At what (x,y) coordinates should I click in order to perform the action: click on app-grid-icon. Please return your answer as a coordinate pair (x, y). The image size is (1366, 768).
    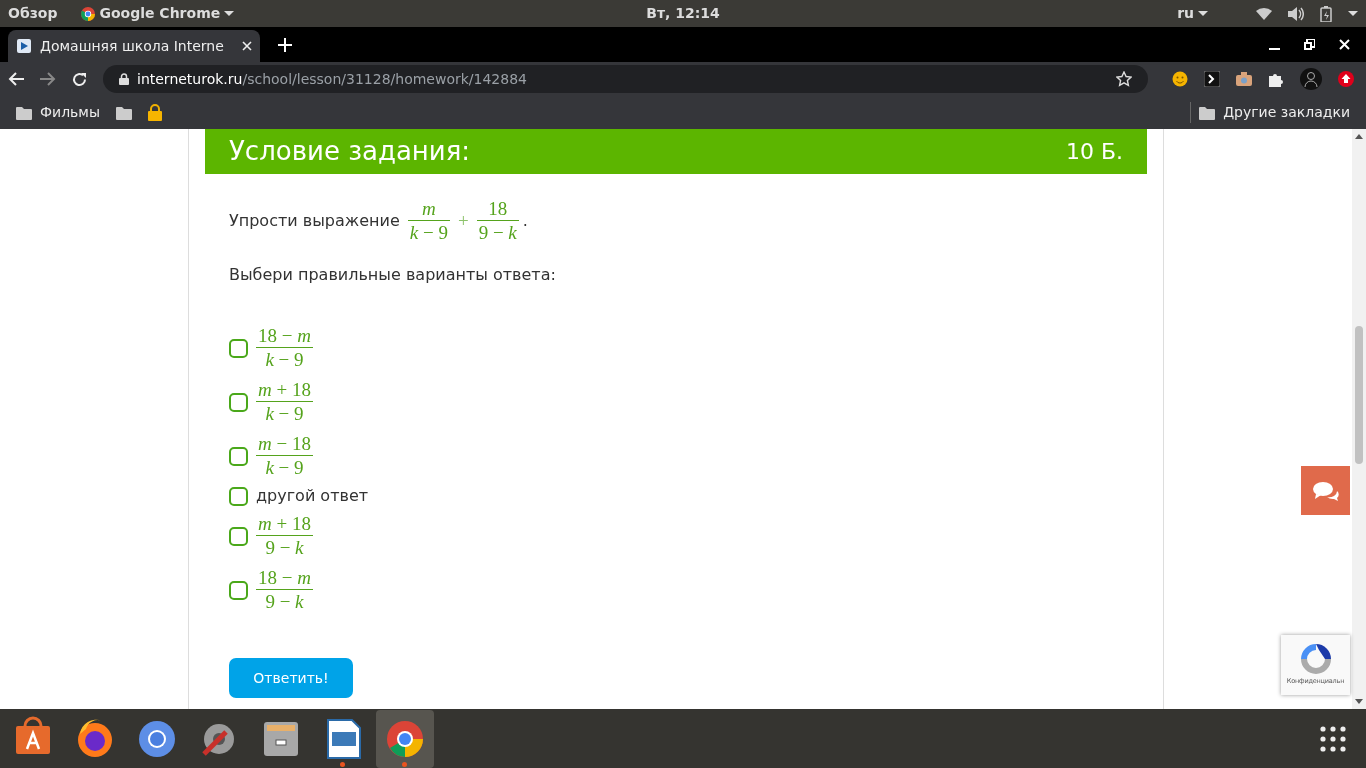
    Looking at the image, I should click on (1333, 739).